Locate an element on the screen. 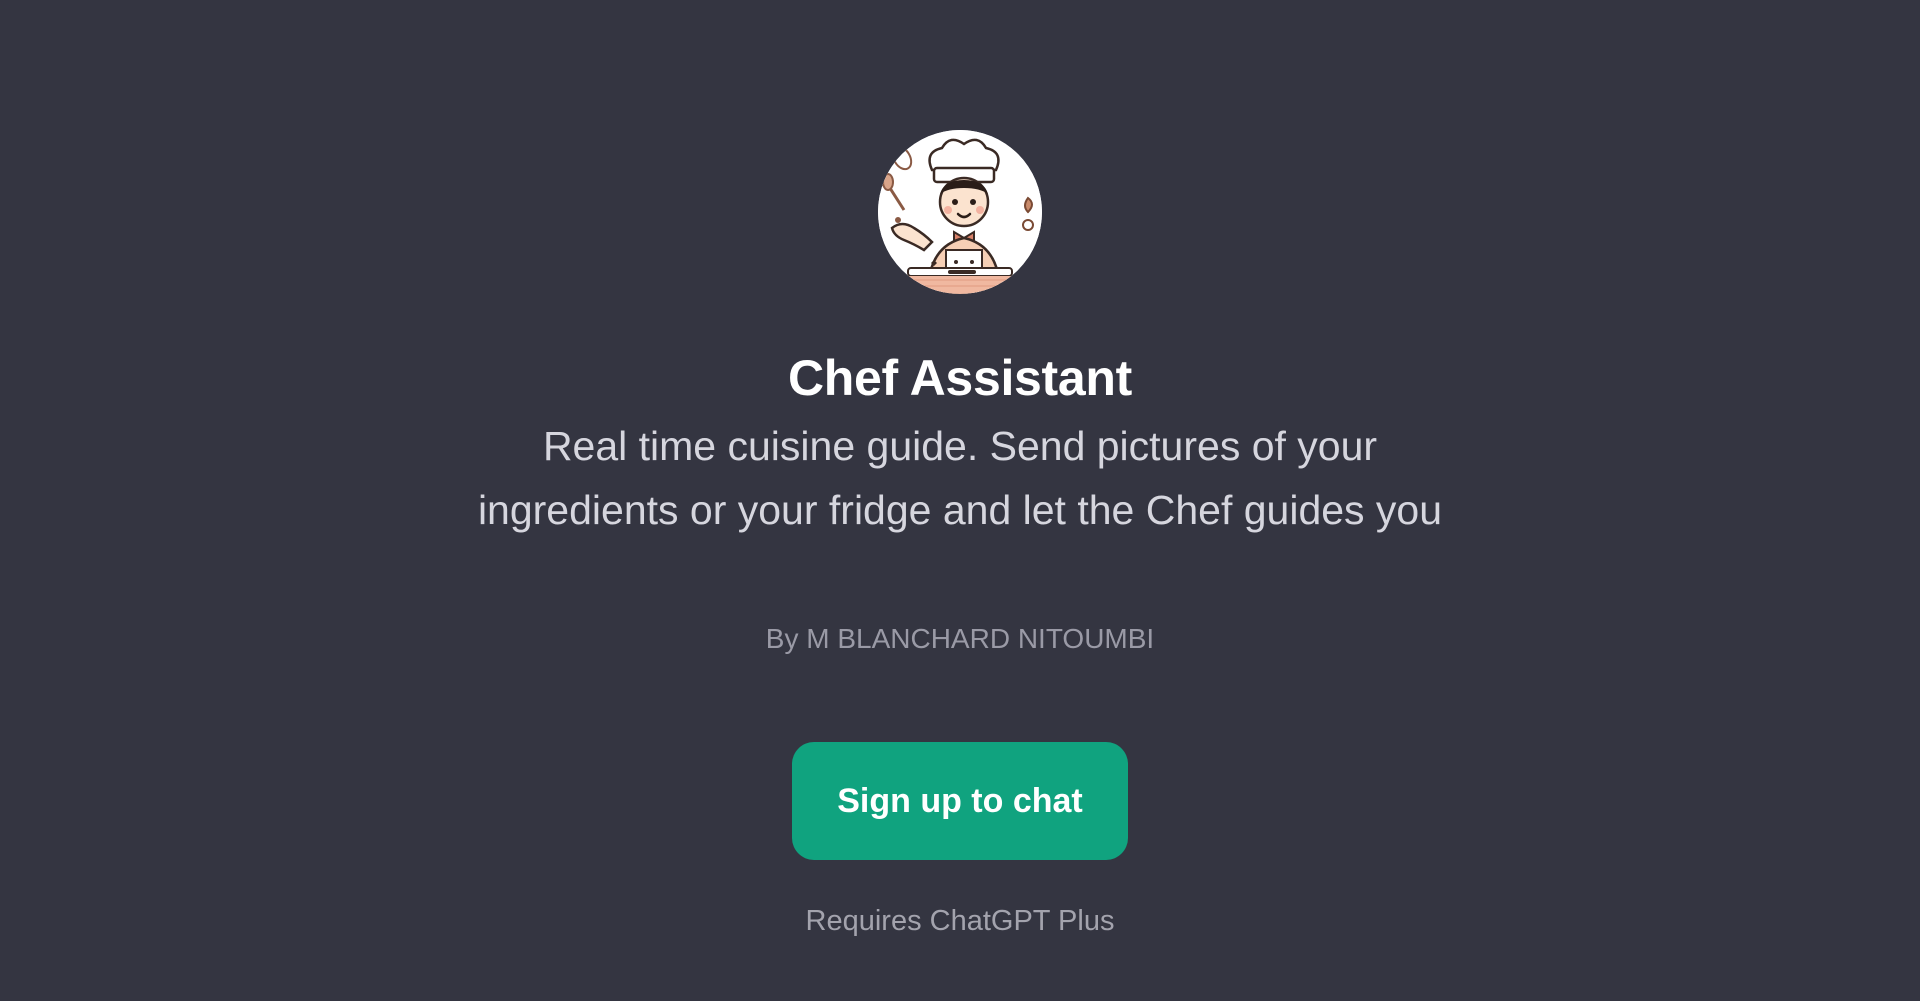  sign-up-button-label: Sign up to chat is located at coordinates (960, 800).